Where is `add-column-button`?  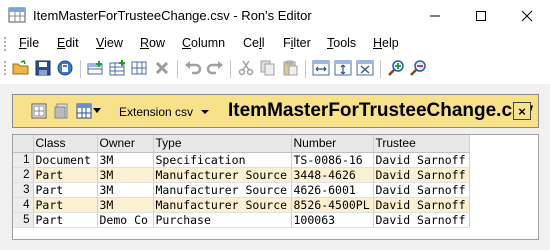
add-column-button is located at coordinates (140, 68).